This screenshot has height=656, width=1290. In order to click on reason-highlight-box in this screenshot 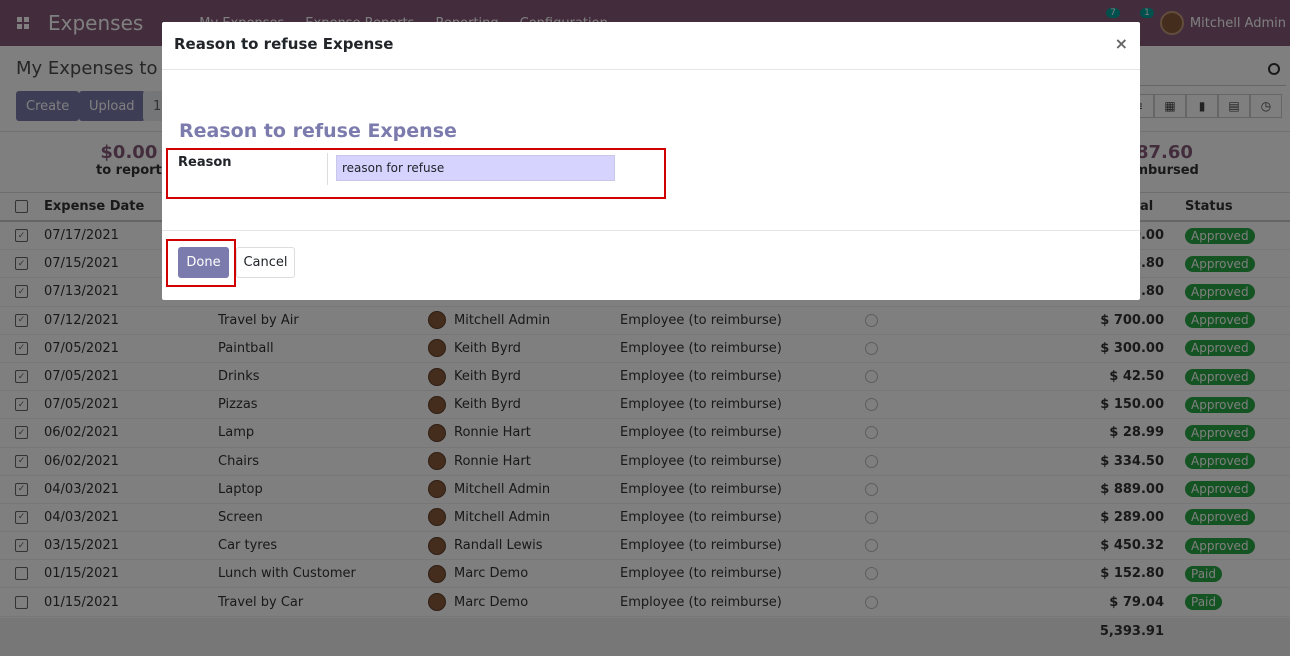, I will do `click(416, 173)`.